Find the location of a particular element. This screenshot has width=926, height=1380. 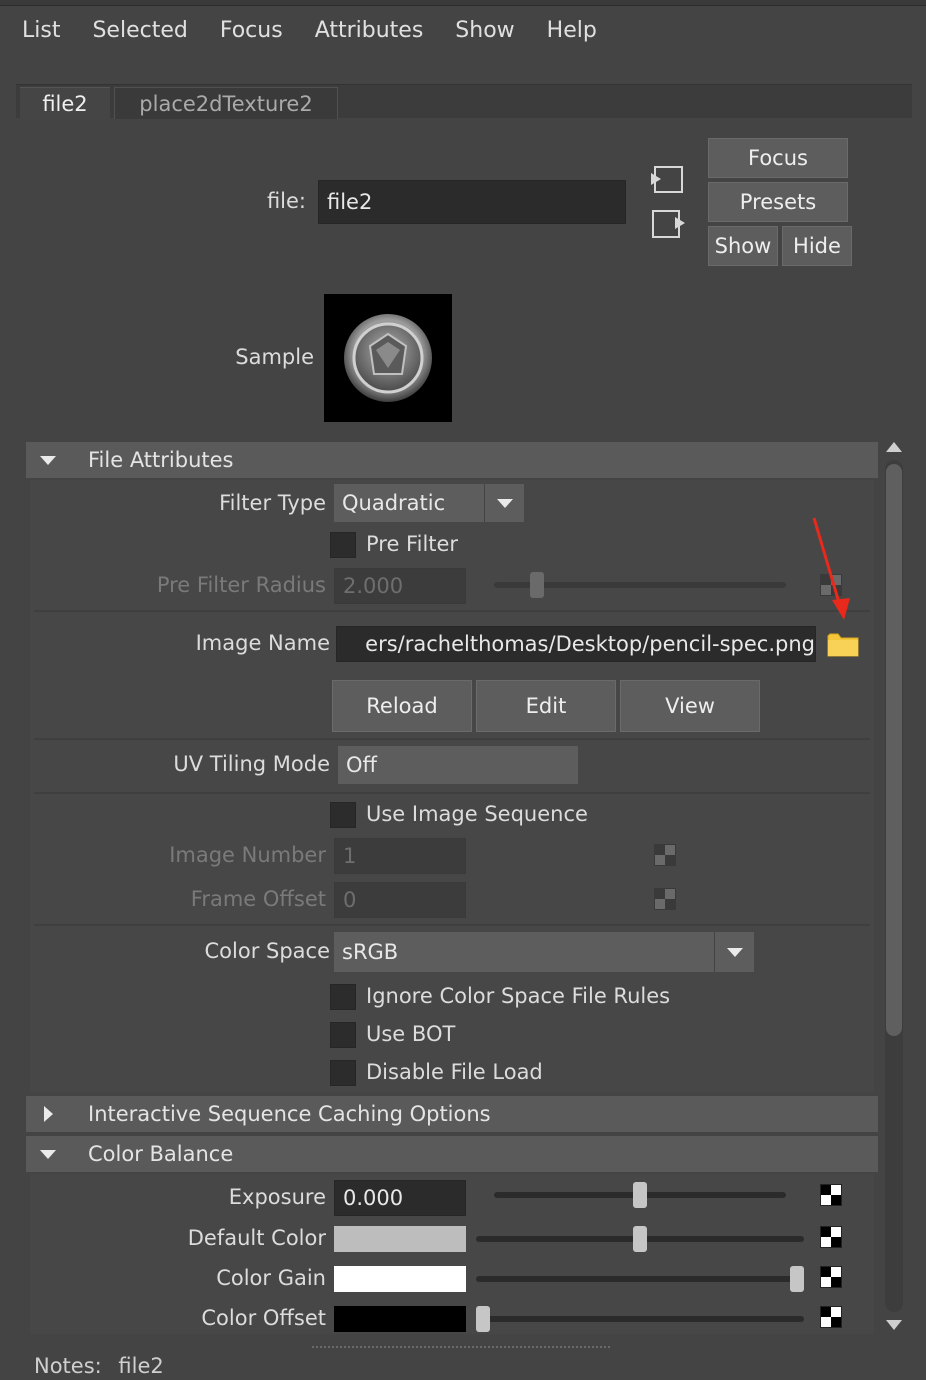

output-connection-icon is located at coordinates (669, 224).